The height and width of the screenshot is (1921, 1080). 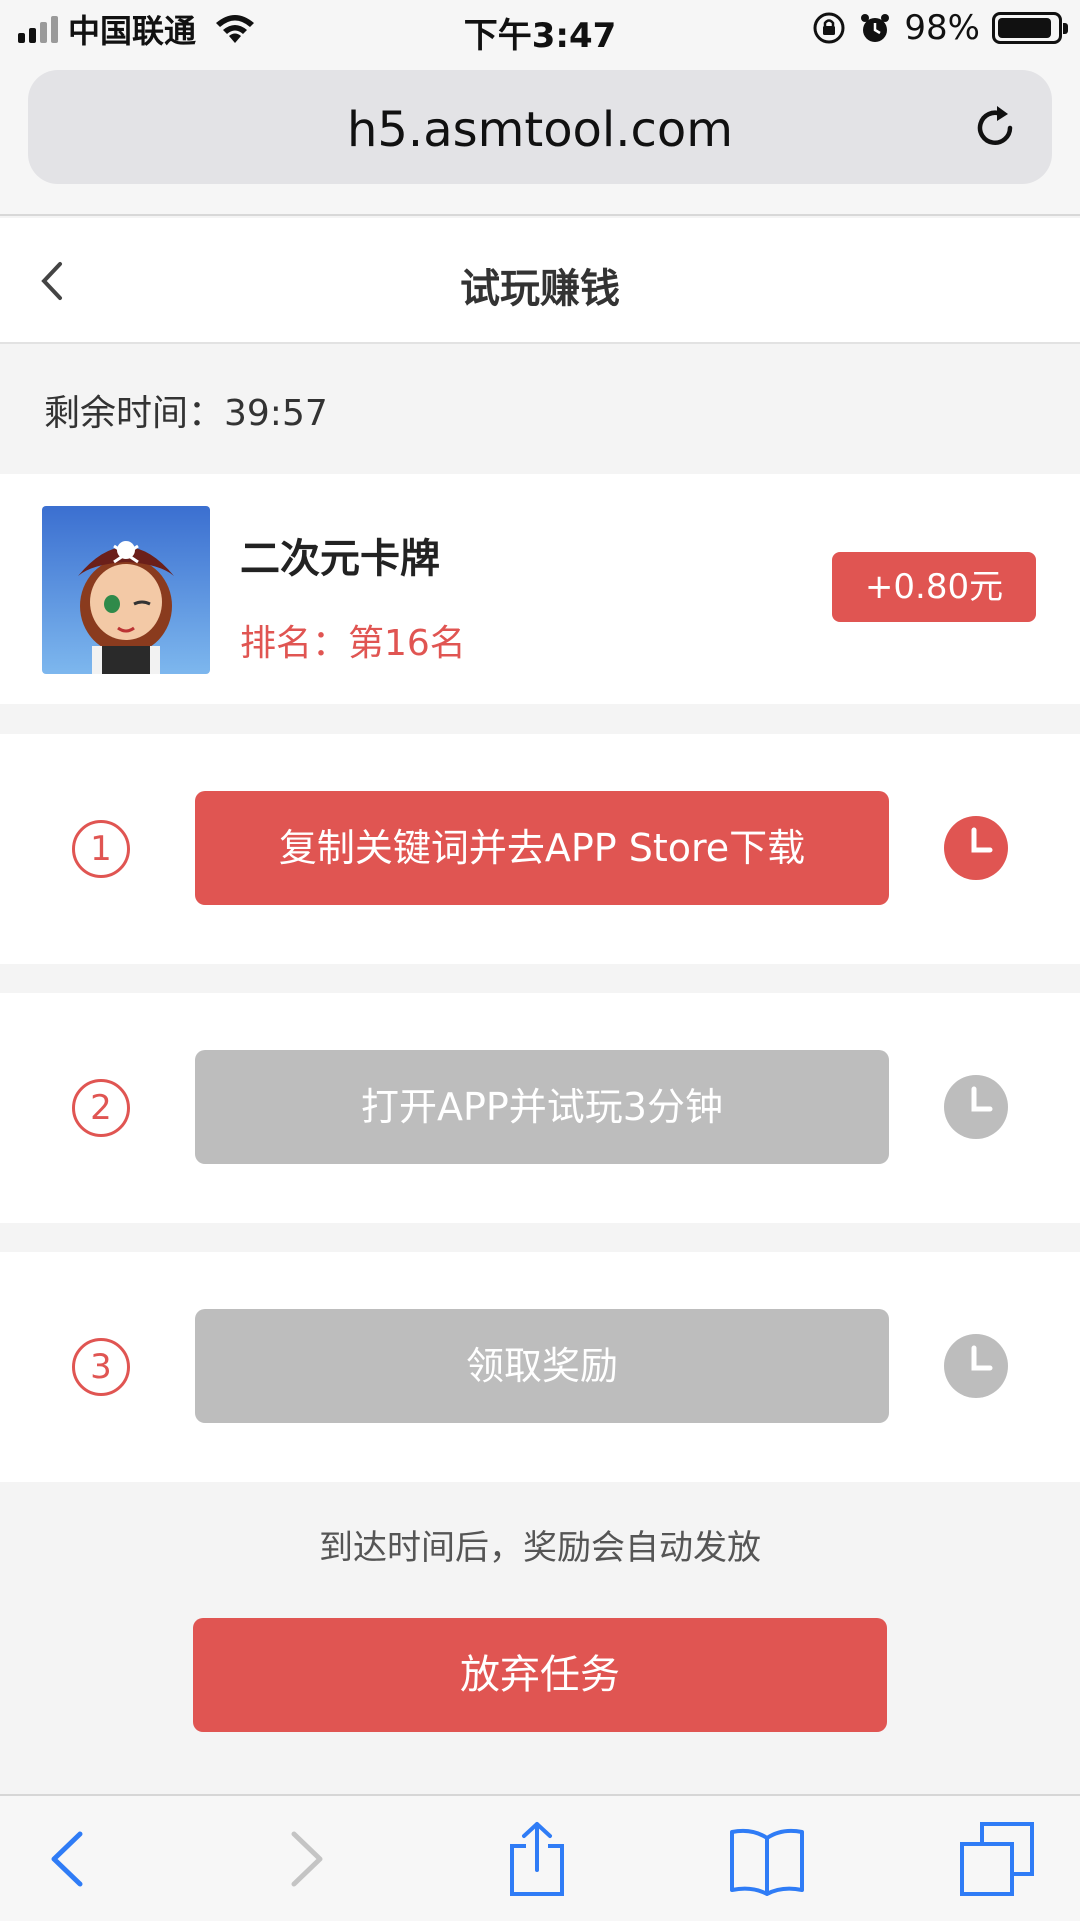 What do you see at coordinates (126, 590) in the screenshot?
I see `game-icon` at bounding box center [126, 590].